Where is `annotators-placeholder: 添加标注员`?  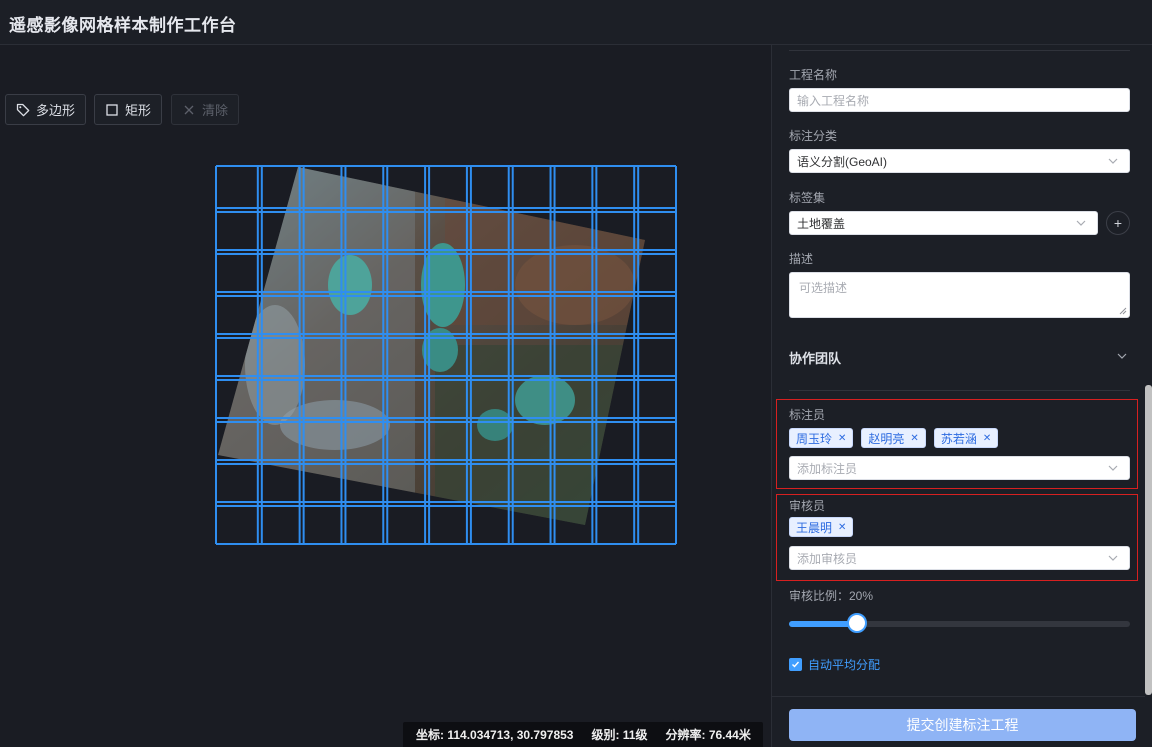
annotators-placeholder: 添加标注员 is located at coordinates (827, 468).